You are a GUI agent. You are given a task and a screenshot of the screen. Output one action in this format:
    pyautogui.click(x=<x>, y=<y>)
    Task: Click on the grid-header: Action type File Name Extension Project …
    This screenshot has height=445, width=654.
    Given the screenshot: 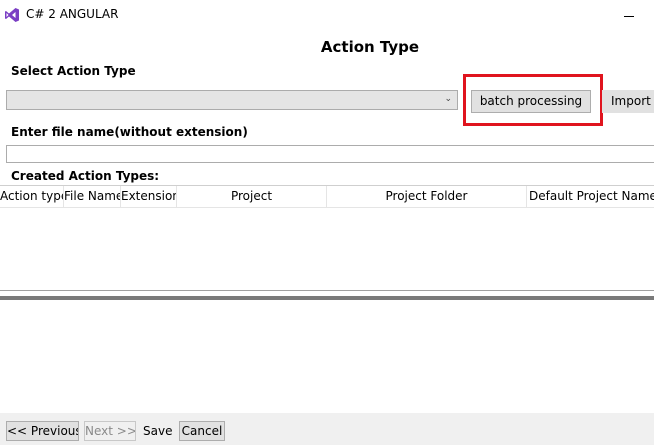 What is the action you would take?
    pyautogui.click(x=327, y=197)
    